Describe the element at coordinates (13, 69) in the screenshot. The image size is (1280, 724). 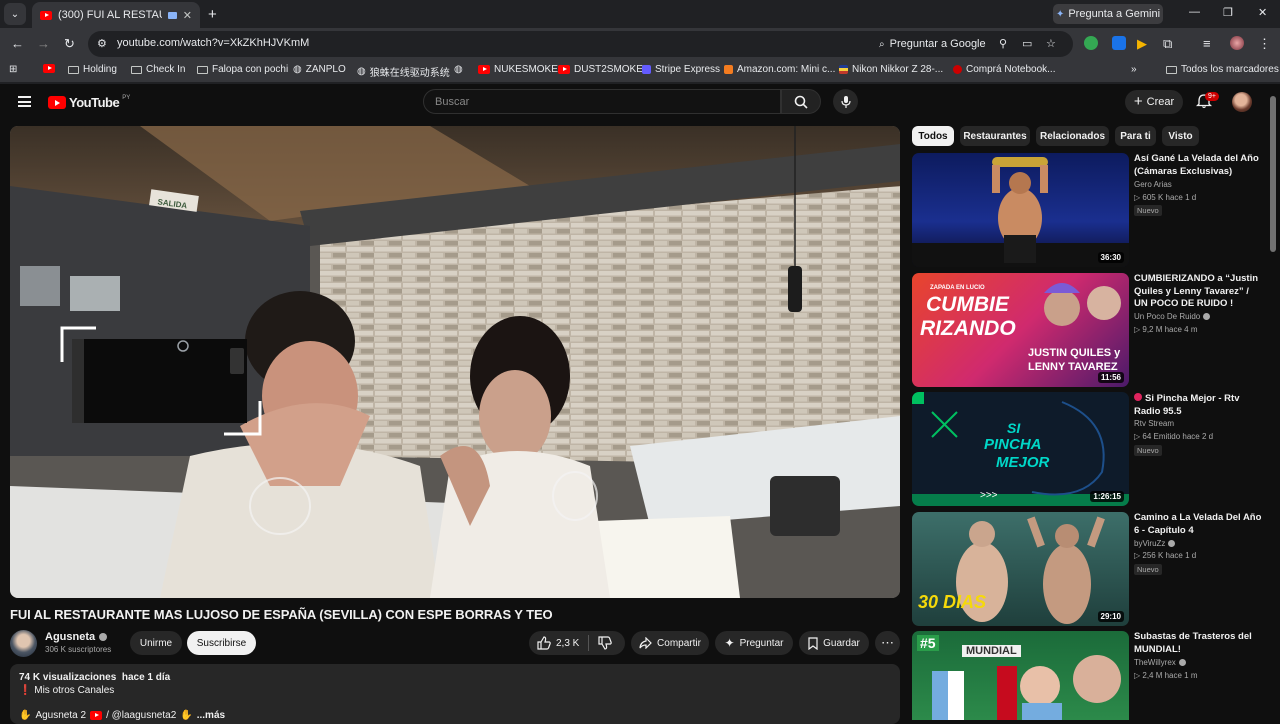
I see `apps-grid-icon: ⊞` at that location.